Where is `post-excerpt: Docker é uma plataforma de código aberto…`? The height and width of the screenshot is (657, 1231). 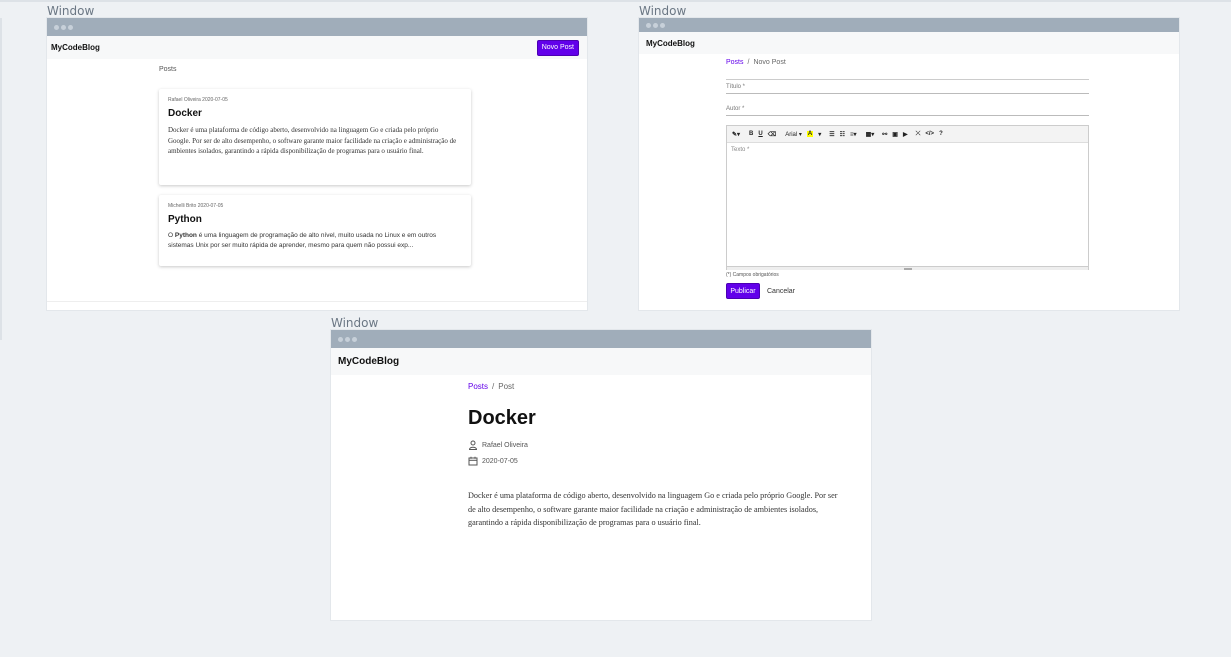
post-excerpt: Docker é uma plataforma de código aberto… is located at coordinates (312, 140).